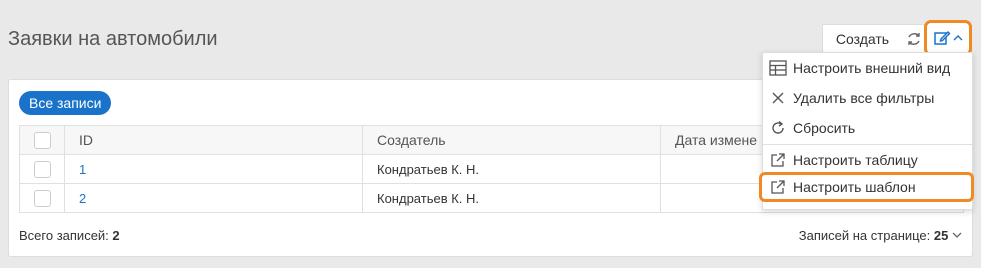 The width and height of the screenshot is (981, 268). I want to click on menu-item-configure-template: Настроить шаблон, so click(866, 187).